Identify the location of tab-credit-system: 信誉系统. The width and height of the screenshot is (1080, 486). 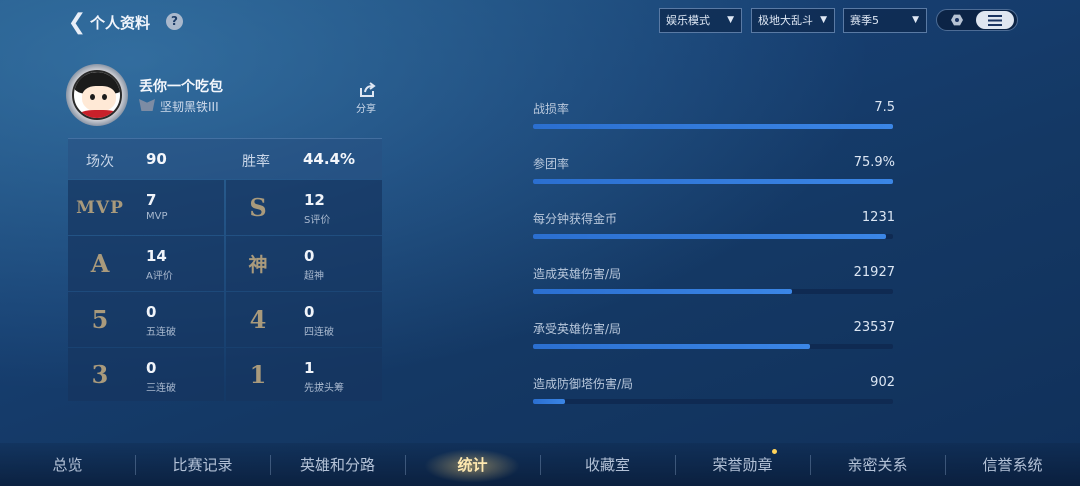
(1012, 464).